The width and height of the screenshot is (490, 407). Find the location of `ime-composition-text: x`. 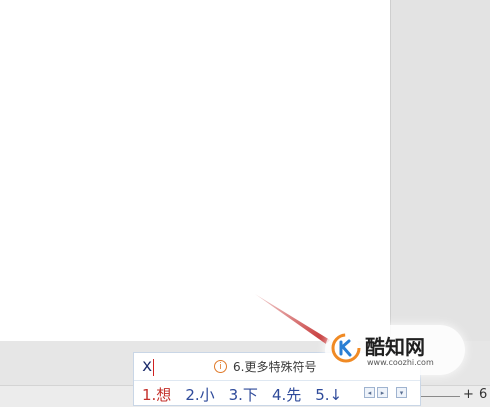

ime-composition-text: x is located at coordinates (147, 366).